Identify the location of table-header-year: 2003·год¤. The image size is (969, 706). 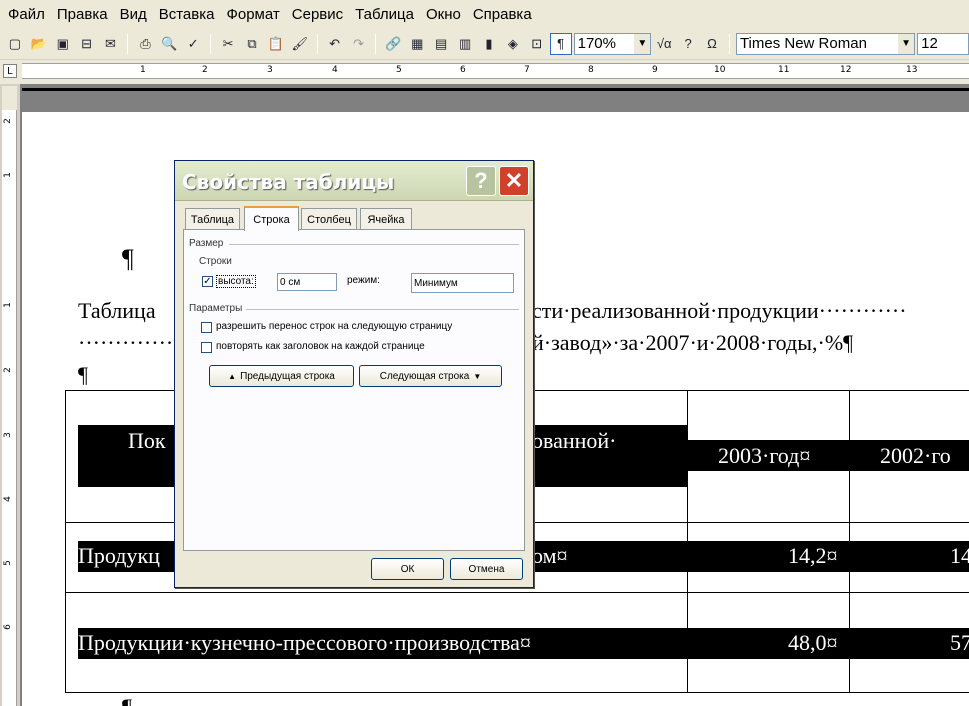
(764, 456).